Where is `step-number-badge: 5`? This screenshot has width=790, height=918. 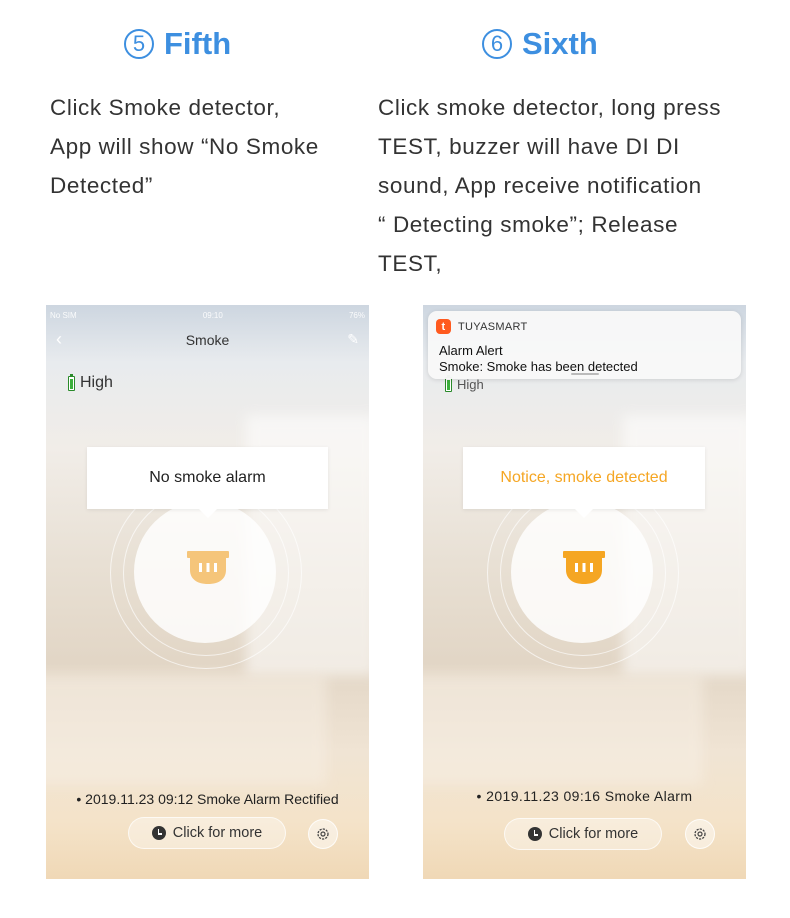 step-number-badge: 5 is located at coordinates (139, 44).